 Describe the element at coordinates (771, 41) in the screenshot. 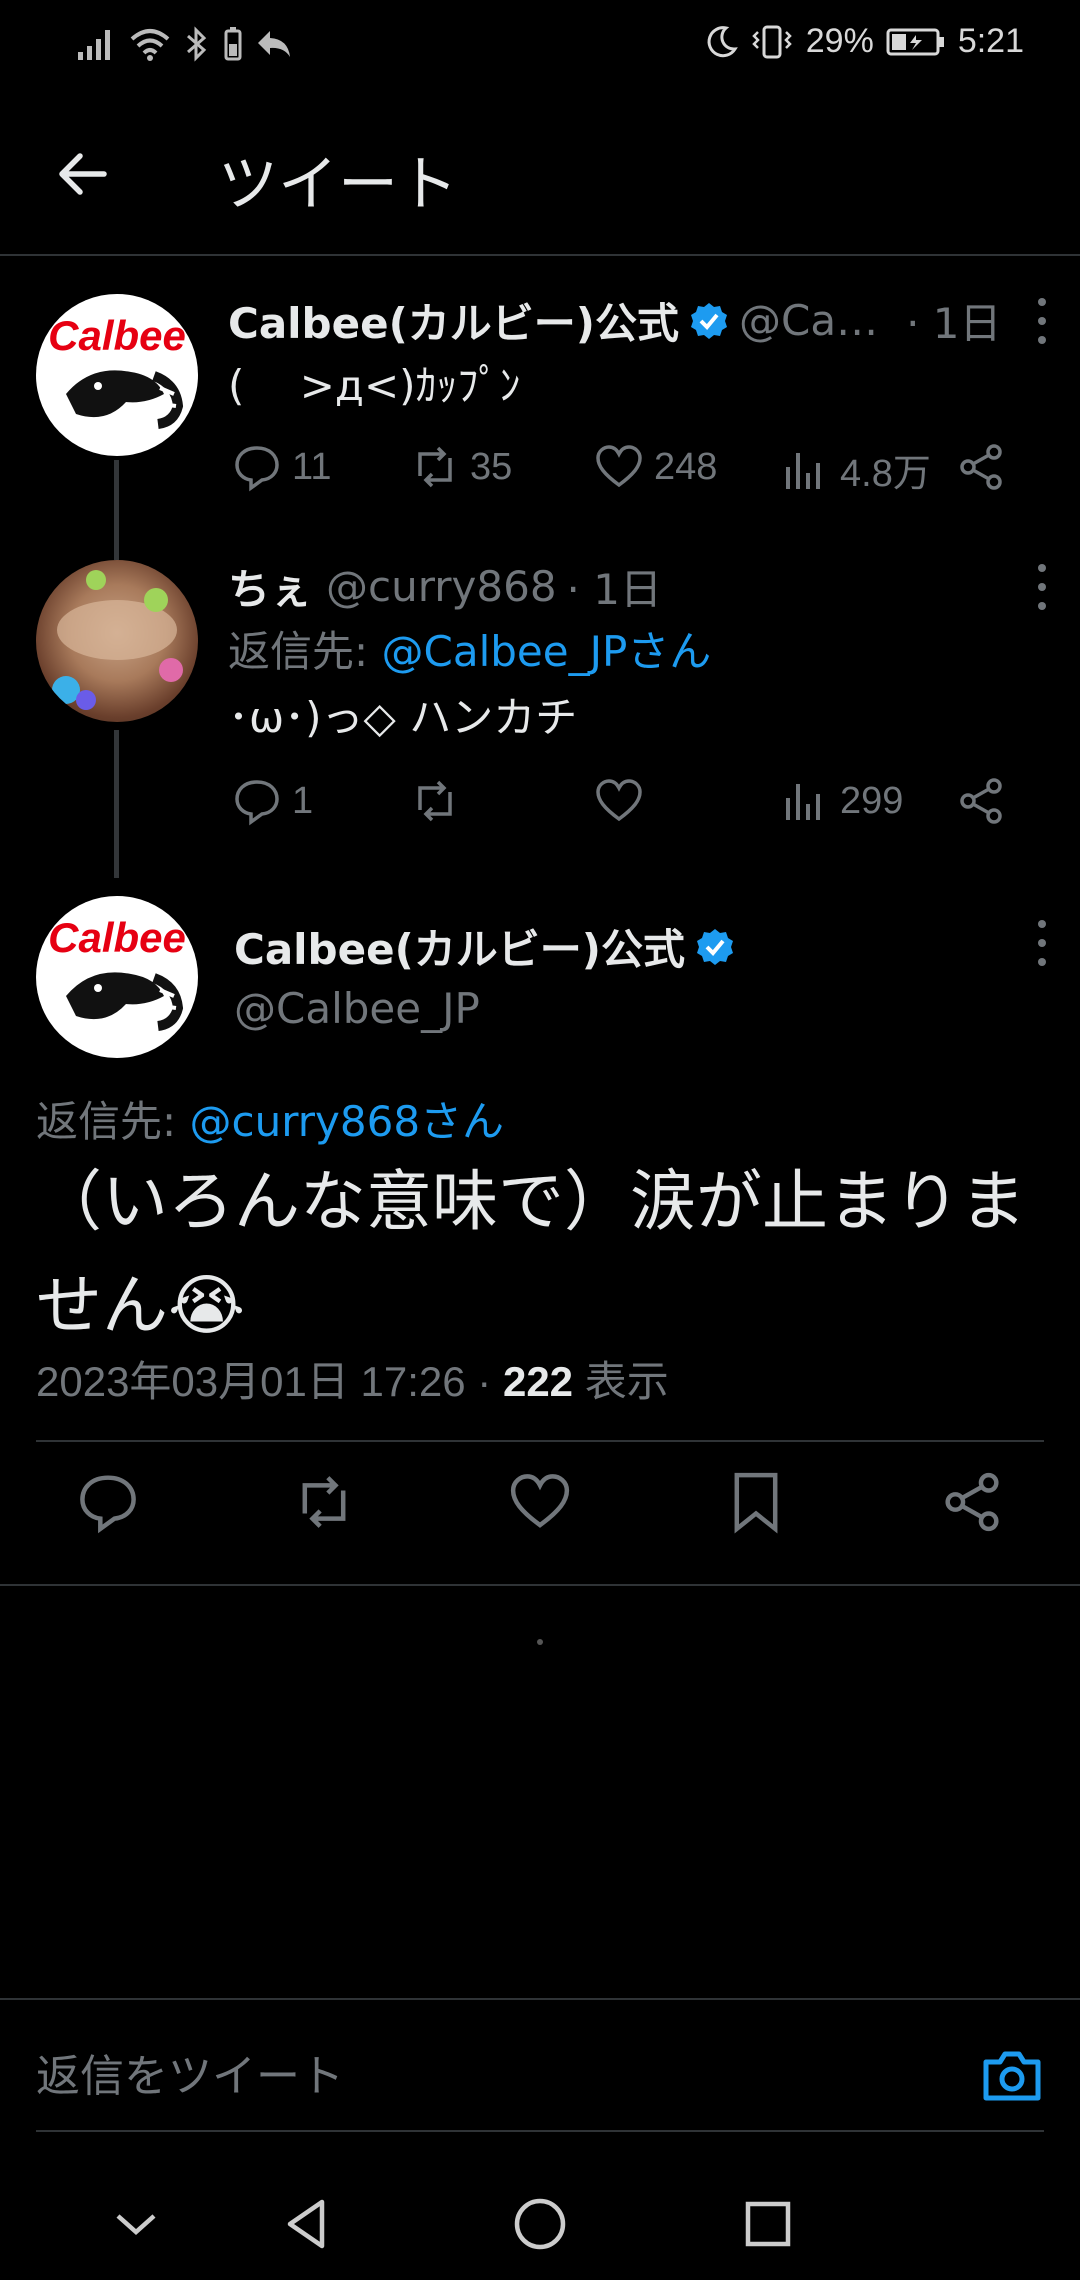

I see `vibrate-icon` at that location.